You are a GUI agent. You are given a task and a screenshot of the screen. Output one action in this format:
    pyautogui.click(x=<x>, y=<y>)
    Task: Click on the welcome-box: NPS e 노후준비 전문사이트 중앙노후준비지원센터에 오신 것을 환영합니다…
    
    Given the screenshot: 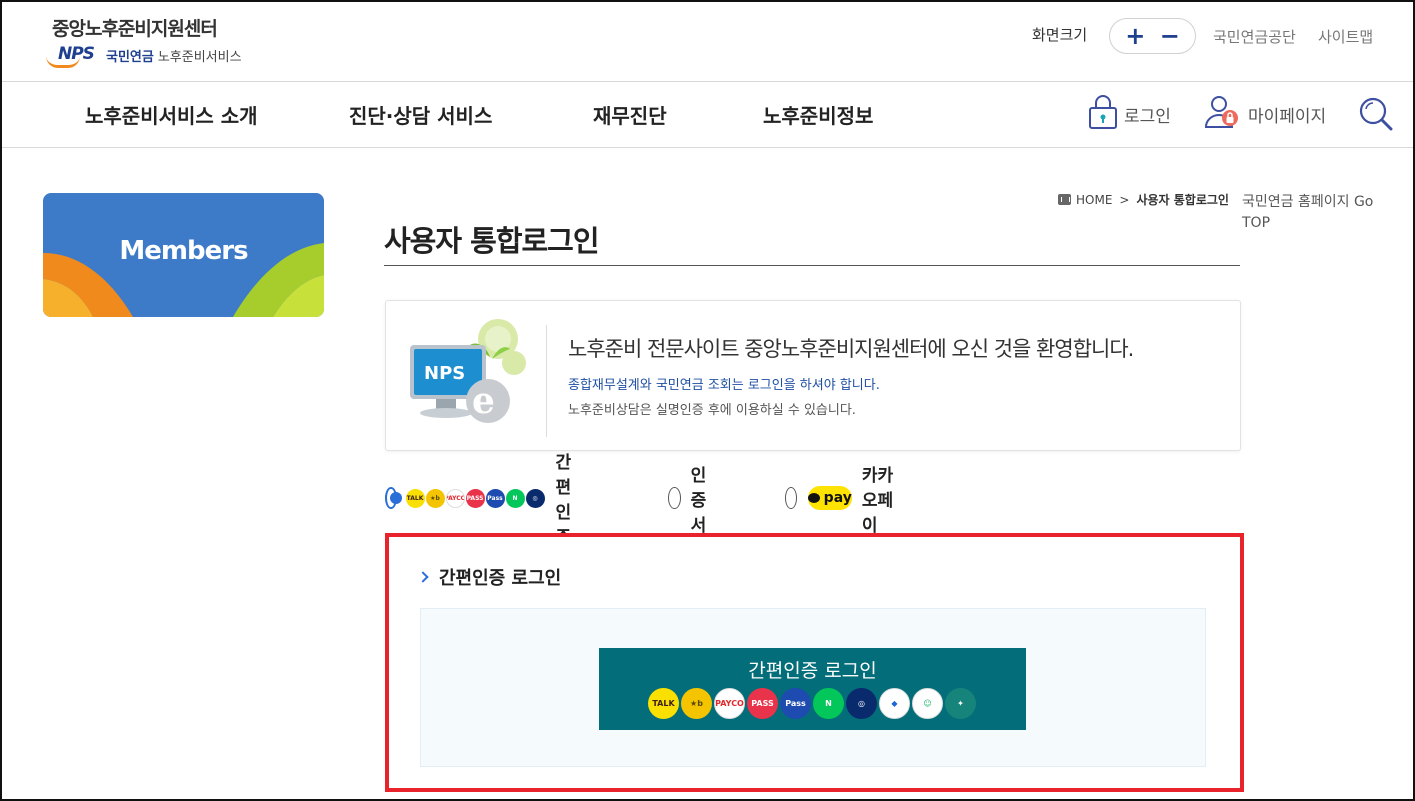 What is the action you would take?
    pyautogui.click(x=813, y=375)
    